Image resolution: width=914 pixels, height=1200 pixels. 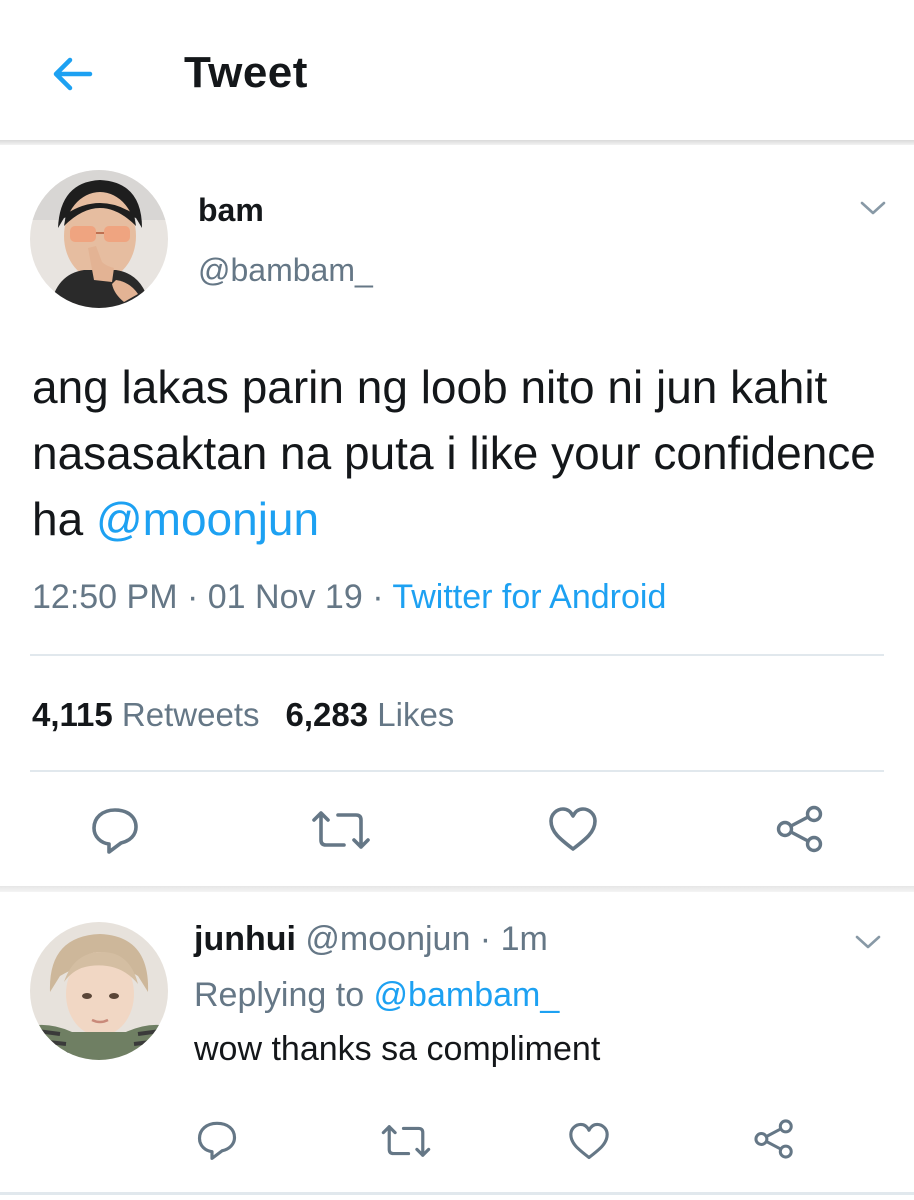 I want to click on replying-to-label: Replying to, so click(x=284, y=995).